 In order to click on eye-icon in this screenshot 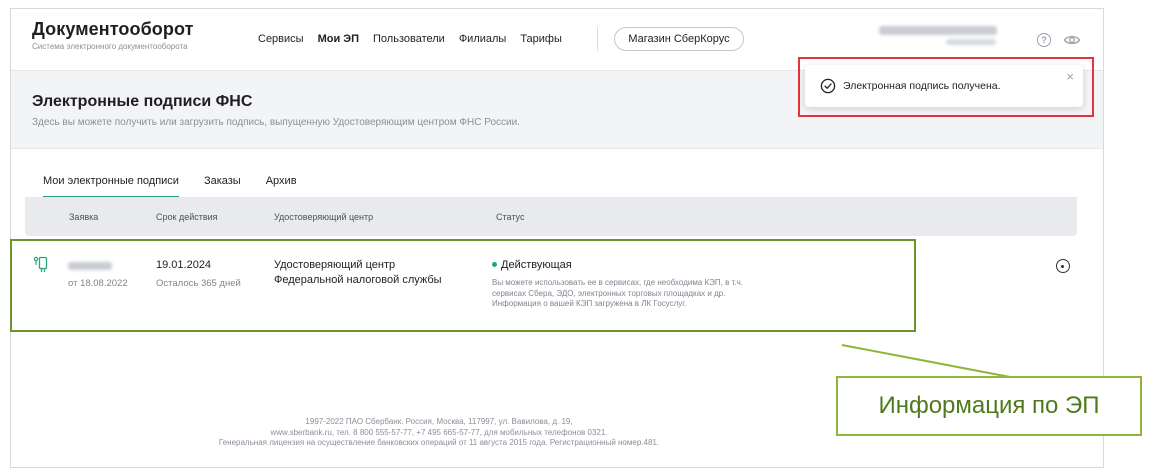, I will do `click(1072, 40)`.